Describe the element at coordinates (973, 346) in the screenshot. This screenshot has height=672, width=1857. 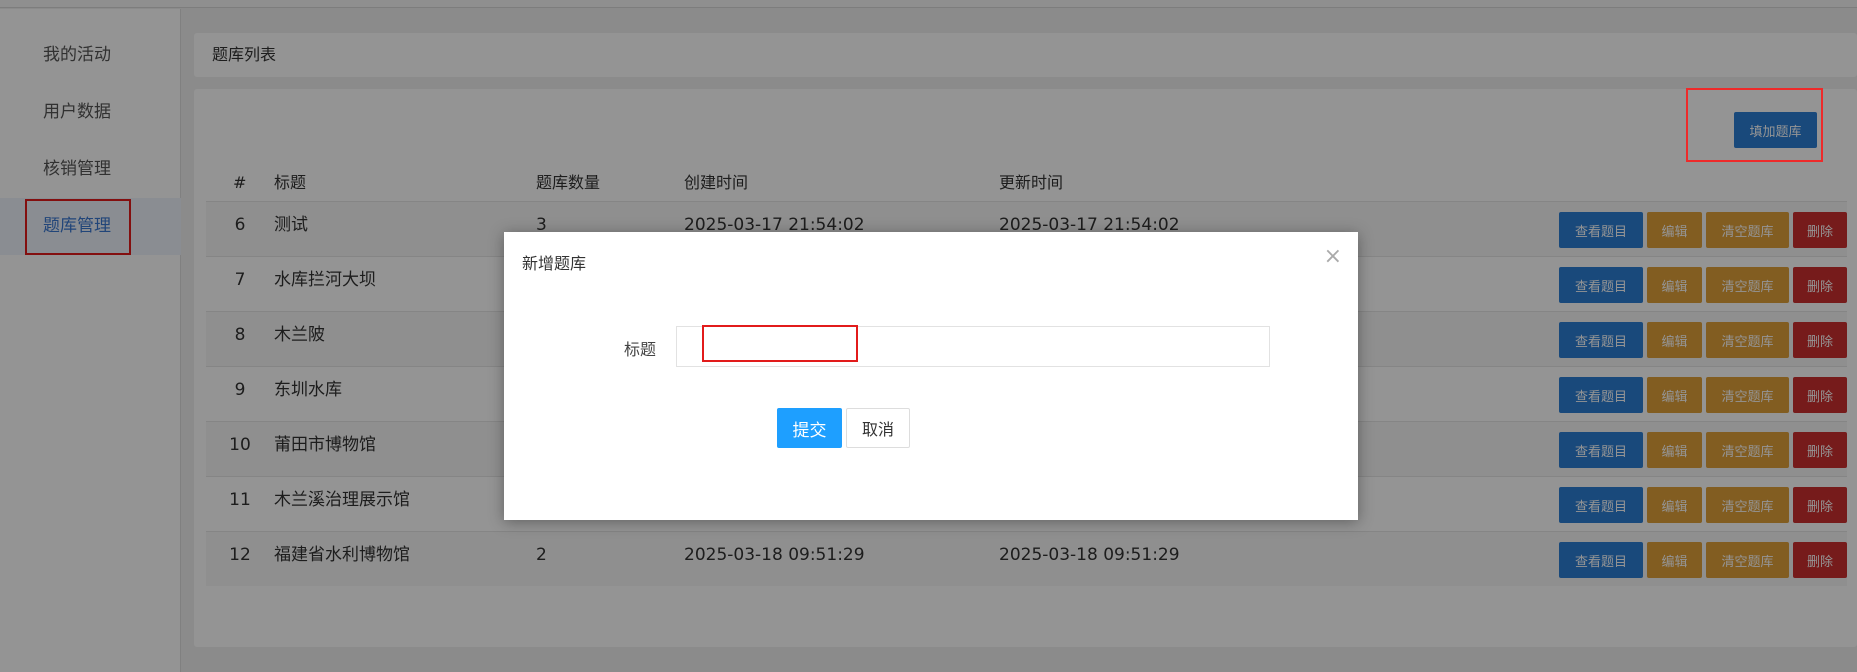
I see `title-input` at that location.